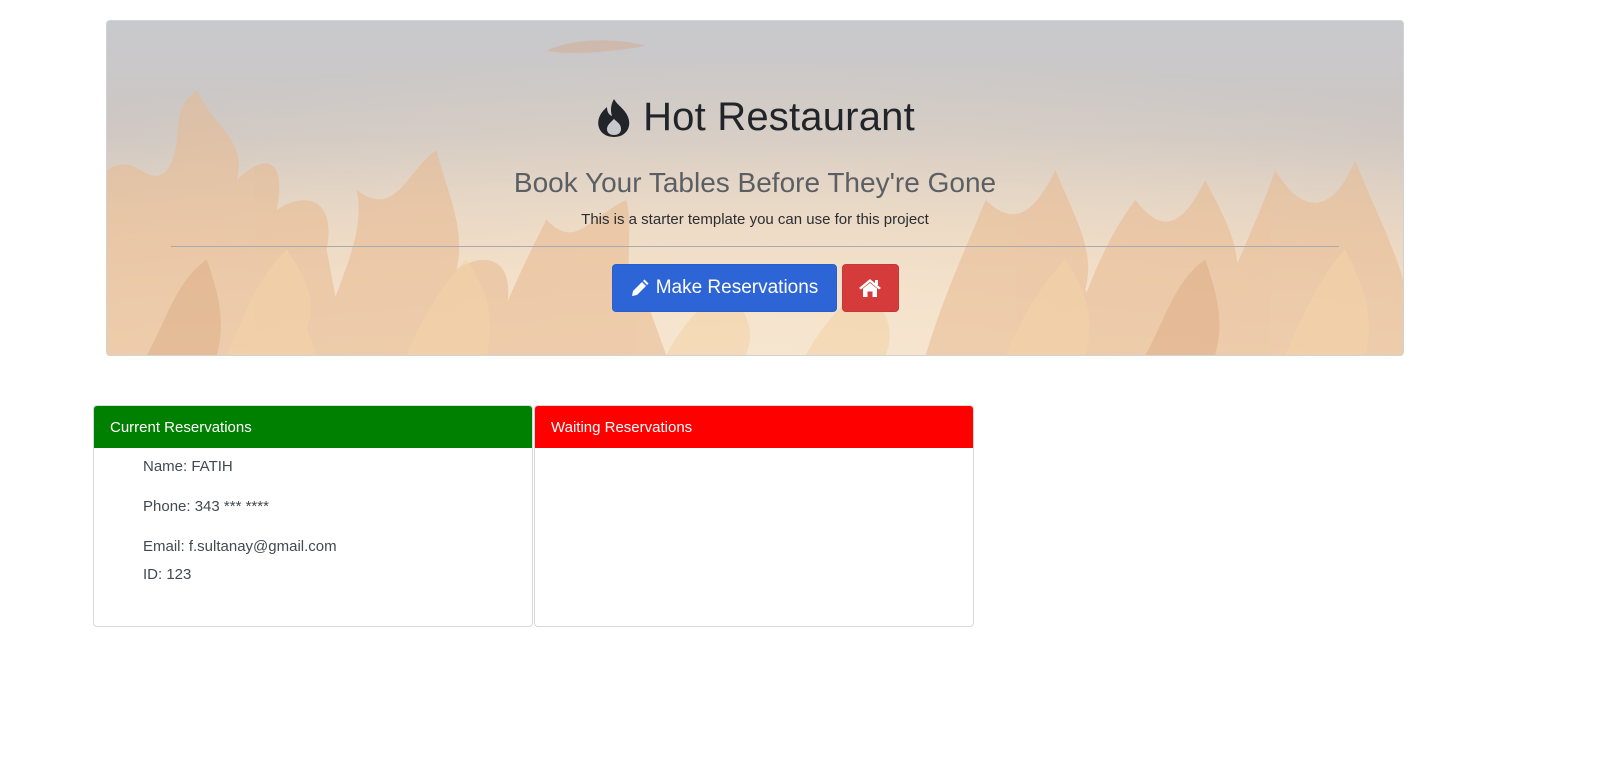 Image resolution: width=1602 pixels, height=762 pixels. I want to click on make-reservations-label: Make Reservations, so click(737, 287).